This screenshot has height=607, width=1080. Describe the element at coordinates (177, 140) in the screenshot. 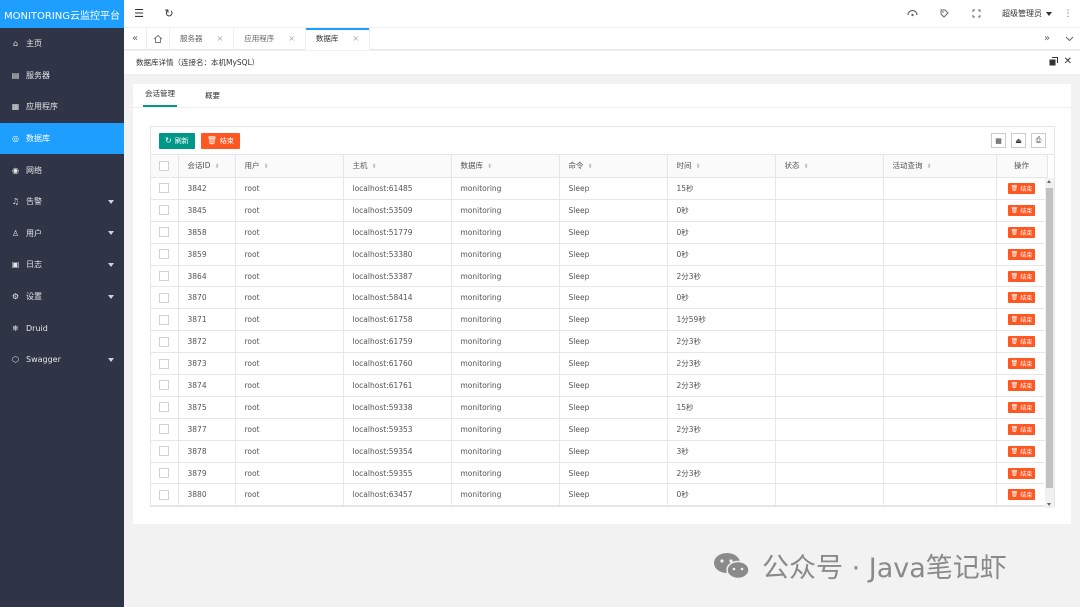

I see `refresh-button: ↻ 刷新` at that location.